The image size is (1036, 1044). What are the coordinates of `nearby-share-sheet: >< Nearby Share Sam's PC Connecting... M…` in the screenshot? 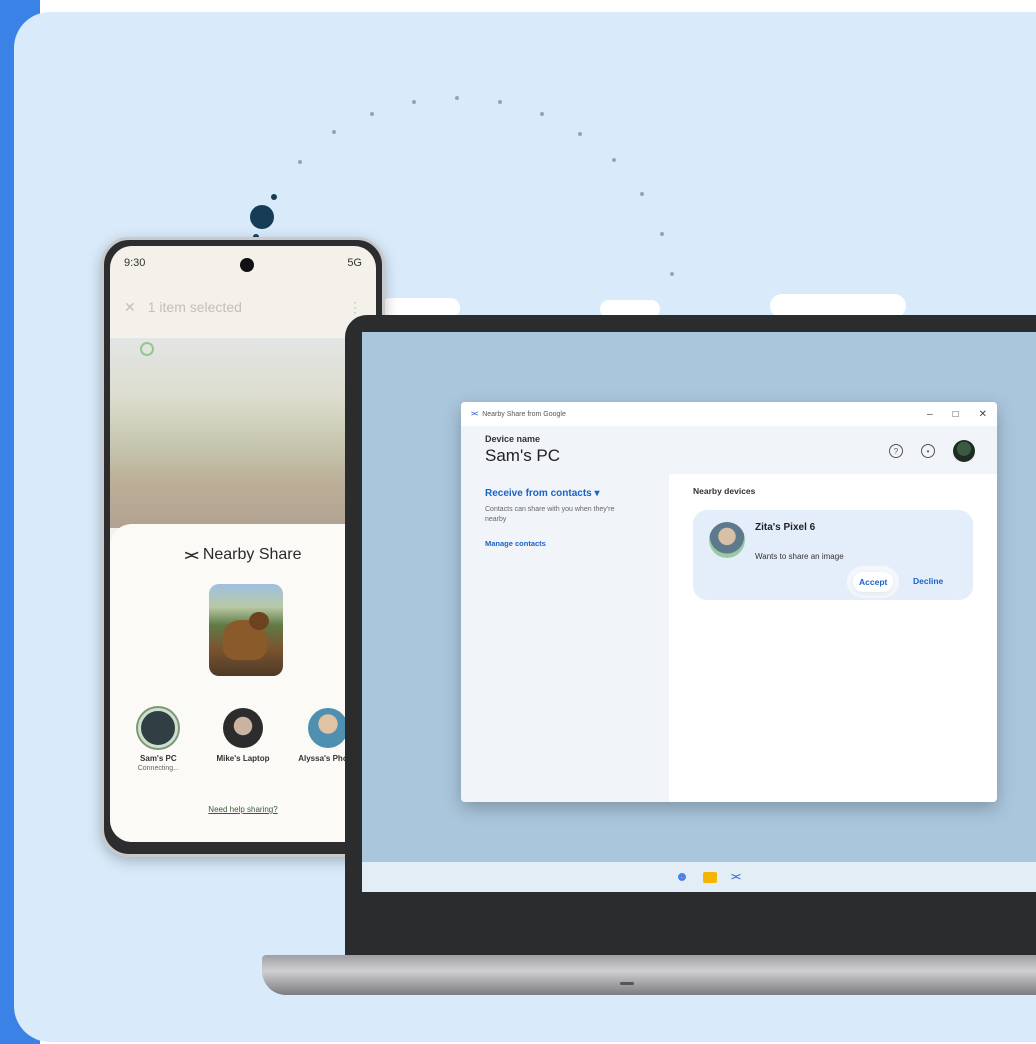 It's located at (243, 683).